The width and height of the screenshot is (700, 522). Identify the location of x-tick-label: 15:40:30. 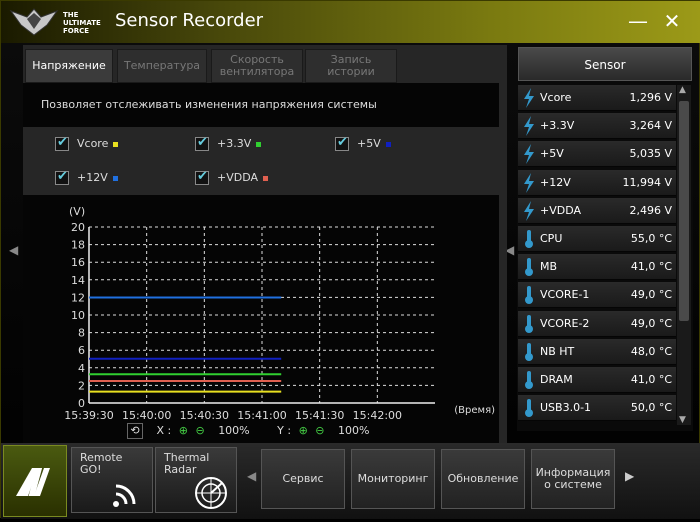
(204, 415).